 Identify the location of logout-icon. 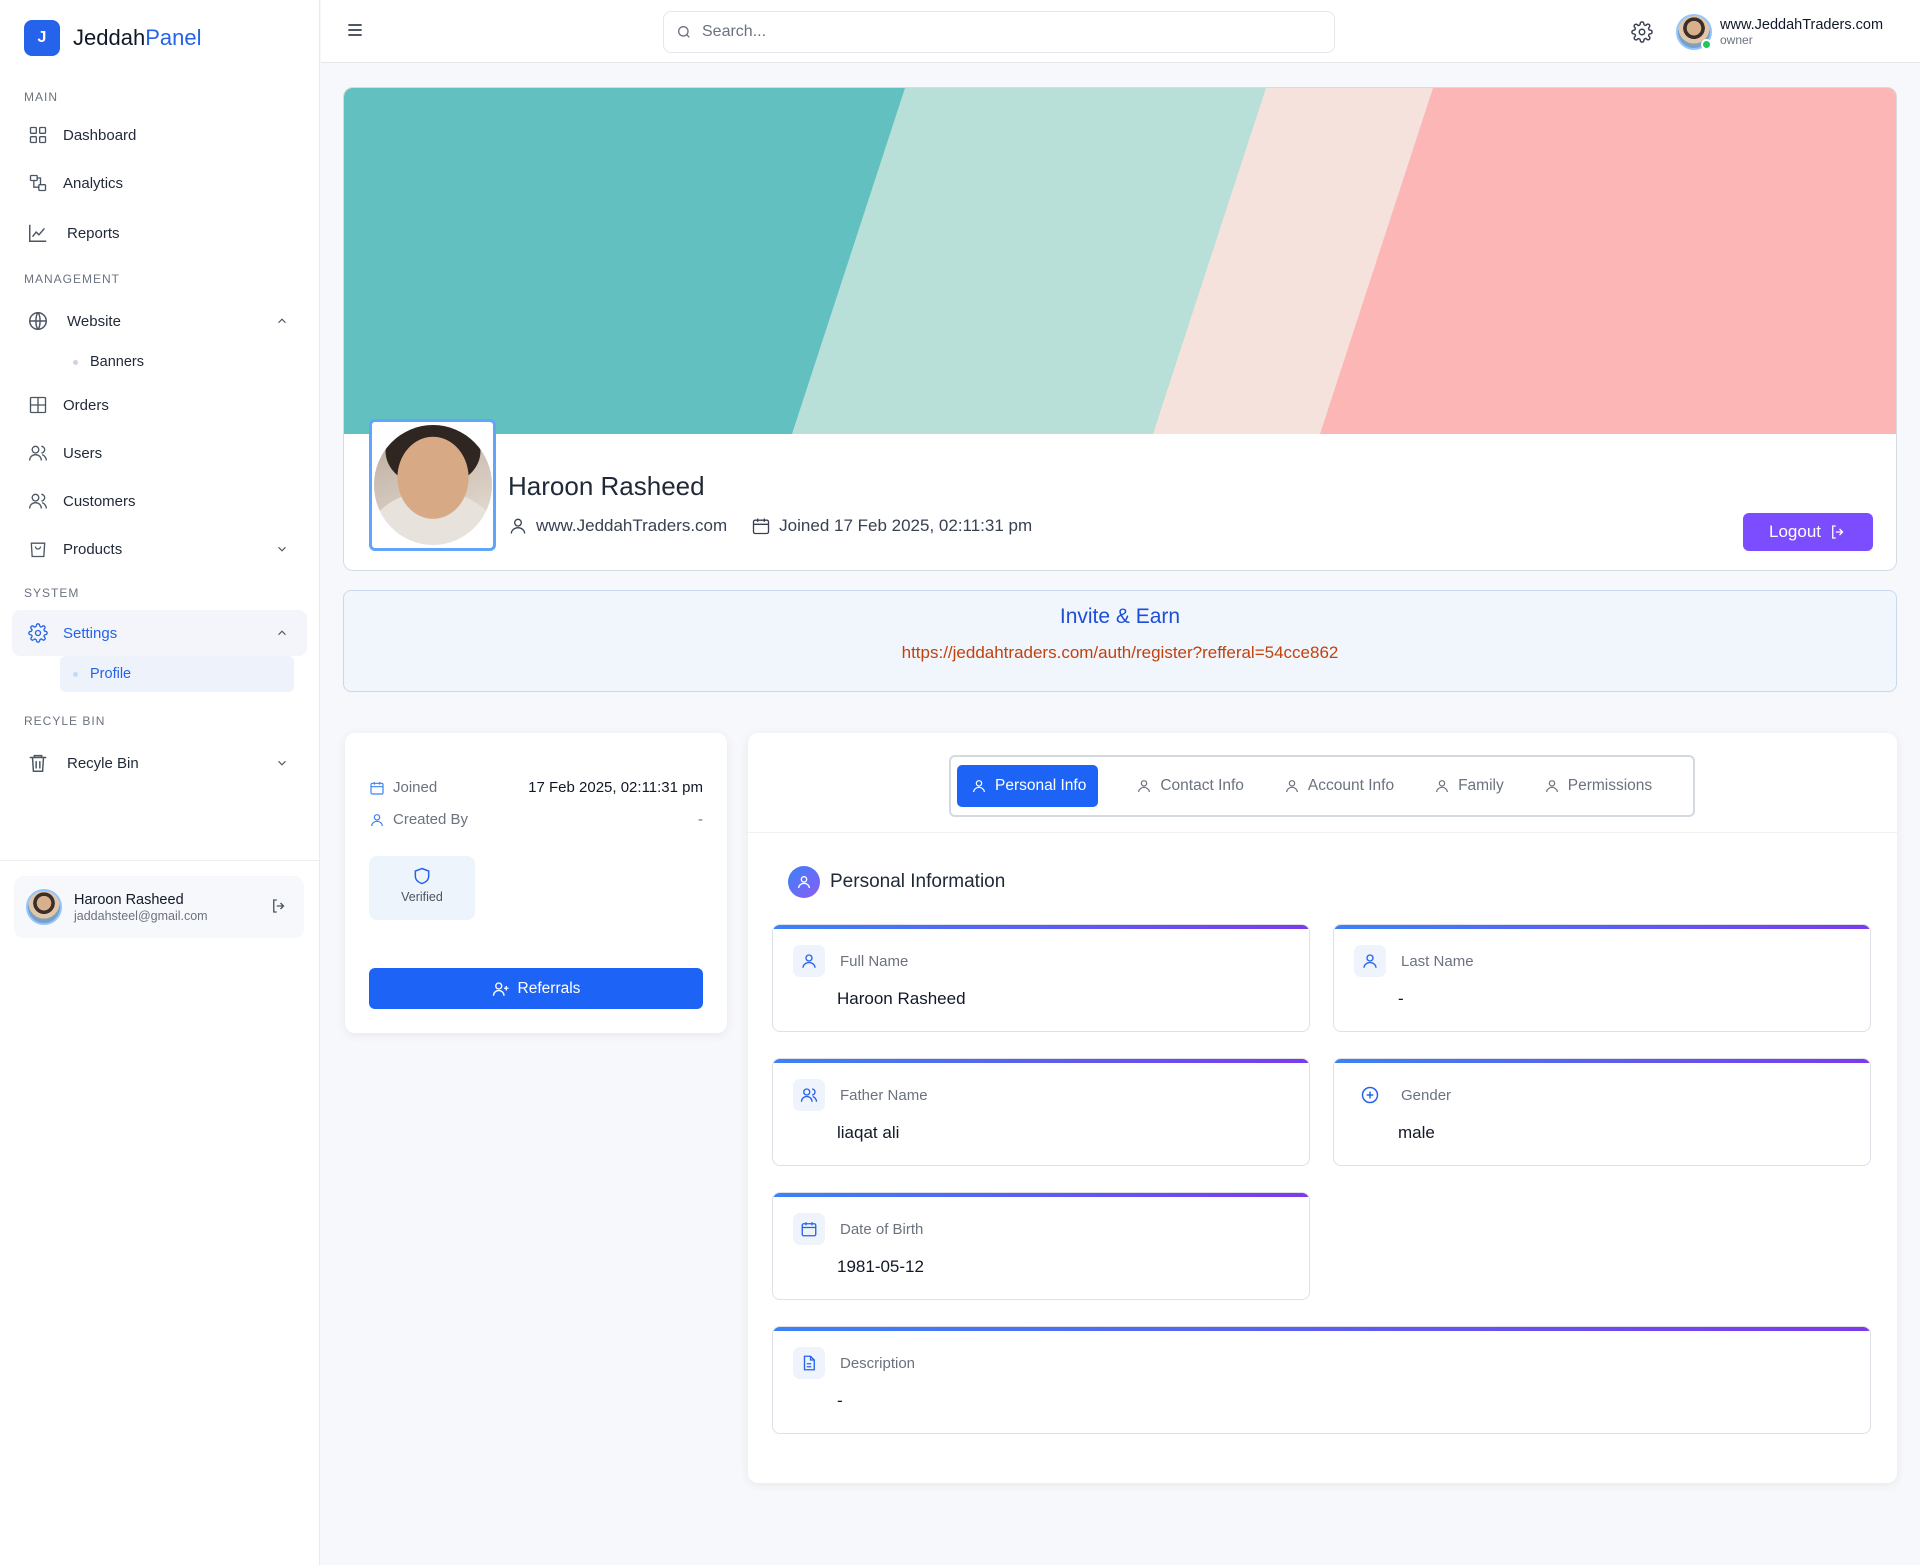
(279, 906).